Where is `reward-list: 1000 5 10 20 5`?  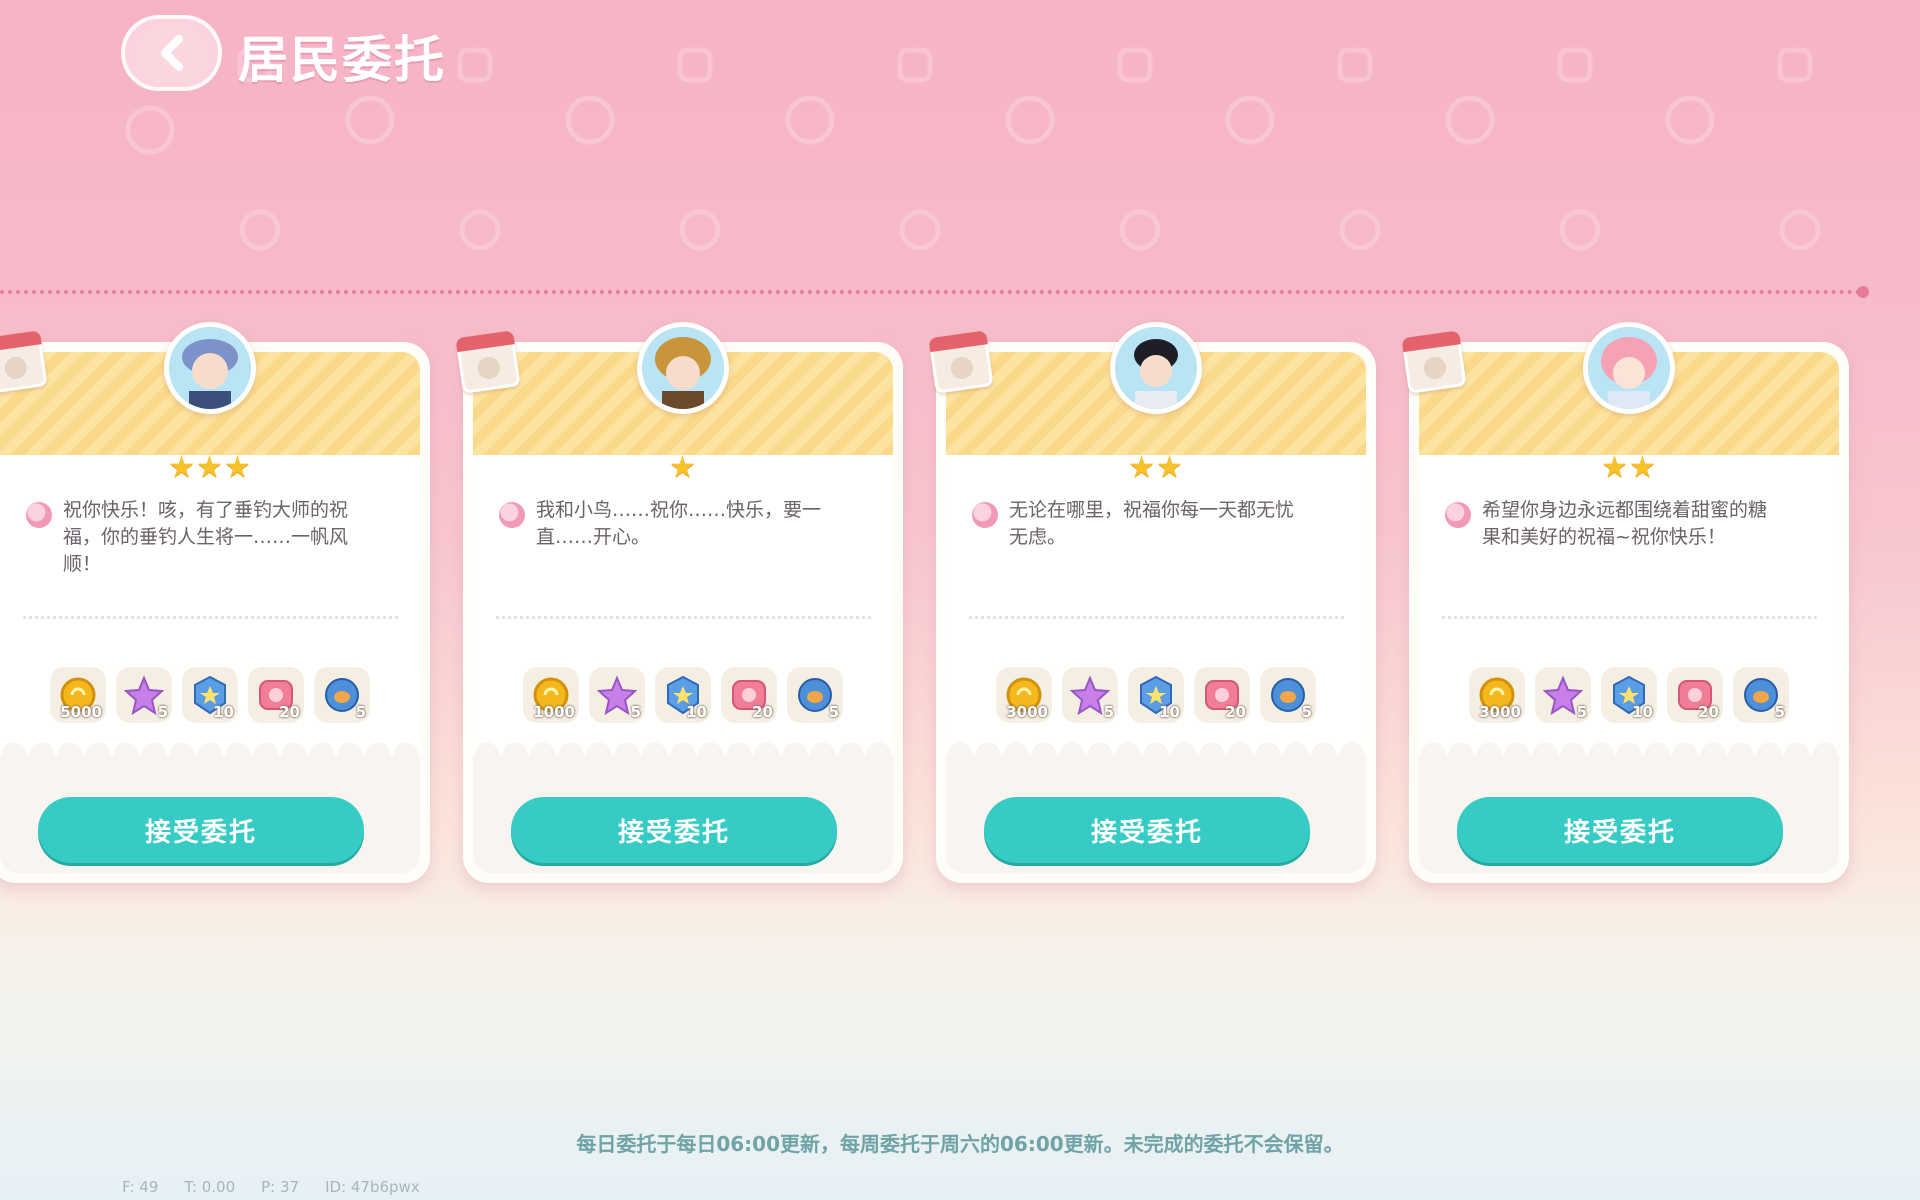 reward-list: 1000 5 10 20 5 is located at coordinates (683, 695).